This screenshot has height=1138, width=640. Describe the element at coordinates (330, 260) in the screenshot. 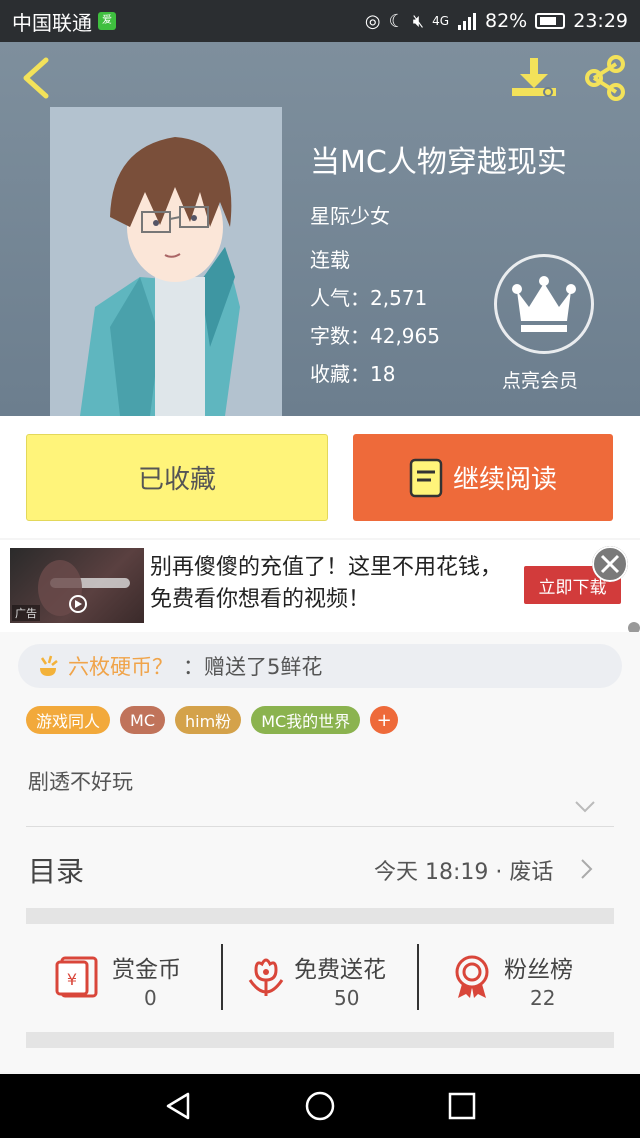

I see `serial-status: 连载` at that location.